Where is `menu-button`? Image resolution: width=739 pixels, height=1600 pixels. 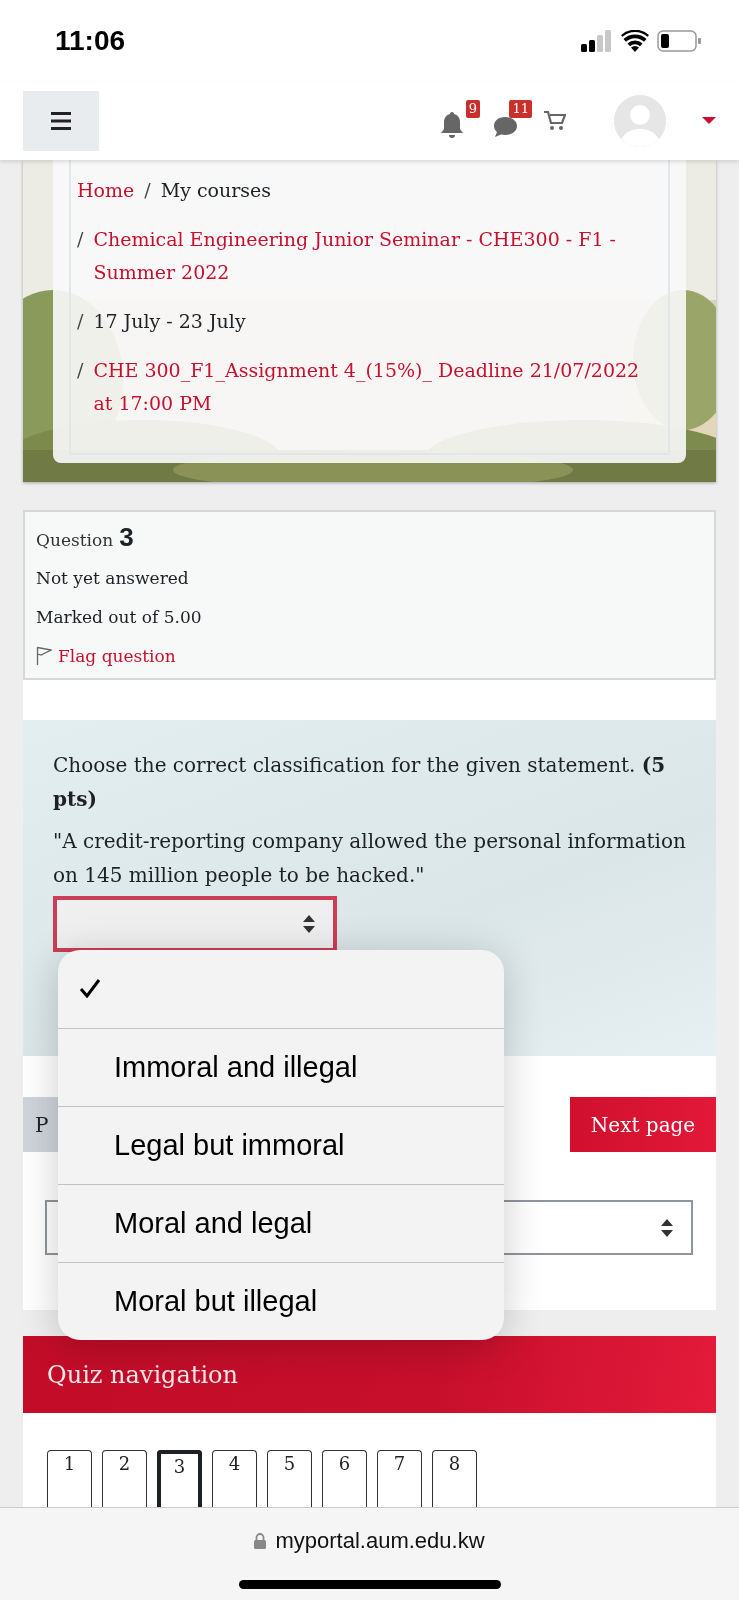
menu-button is located at coordinates (61, 121).